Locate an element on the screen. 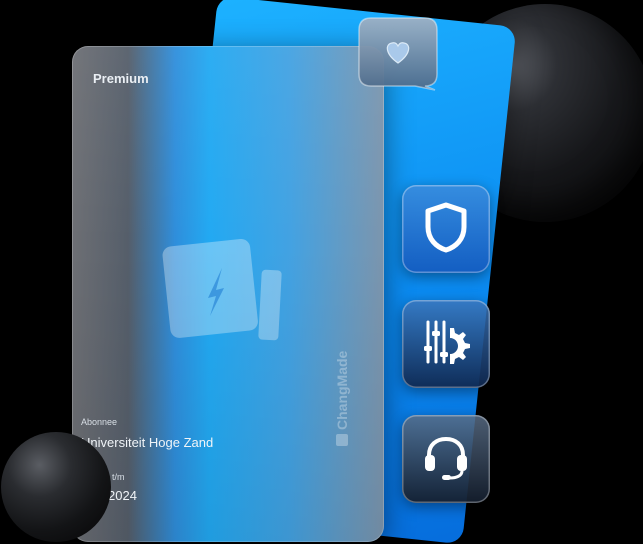  brand-watermark: ChangMade is located at coordinates (342, 398).